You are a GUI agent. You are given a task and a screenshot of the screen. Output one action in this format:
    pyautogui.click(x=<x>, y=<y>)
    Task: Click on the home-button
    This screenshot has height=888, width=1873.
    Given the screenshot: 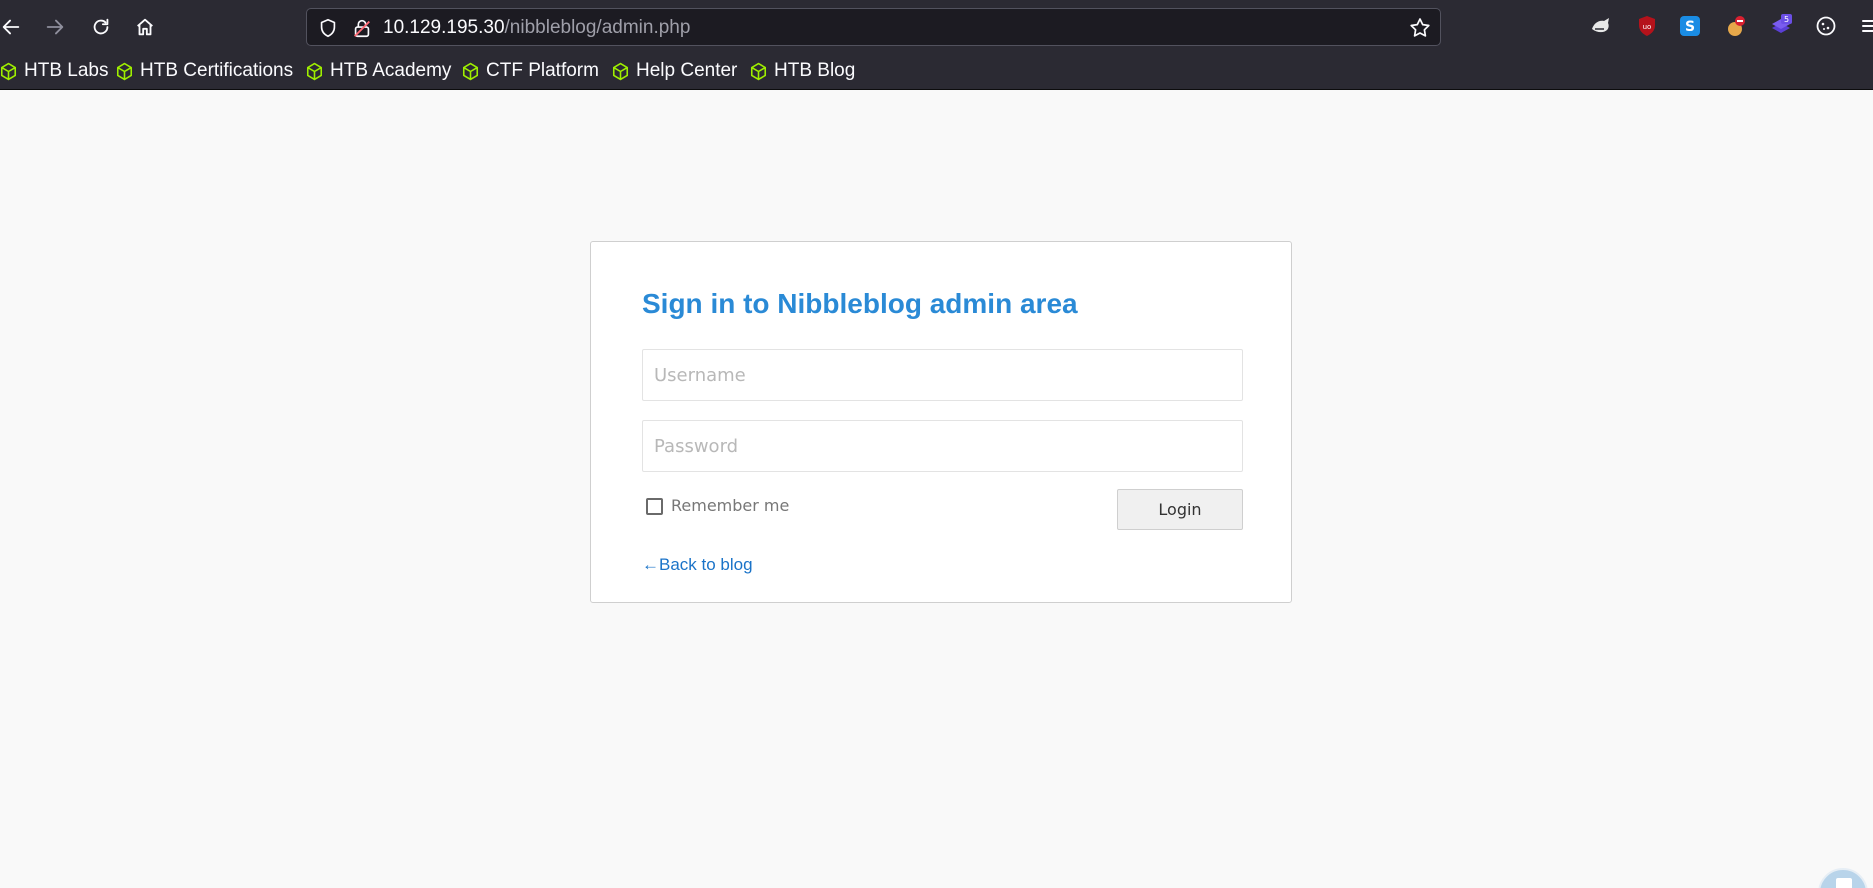 What is the action you would take?
    pyautogui.click(x=145, y=27)
    